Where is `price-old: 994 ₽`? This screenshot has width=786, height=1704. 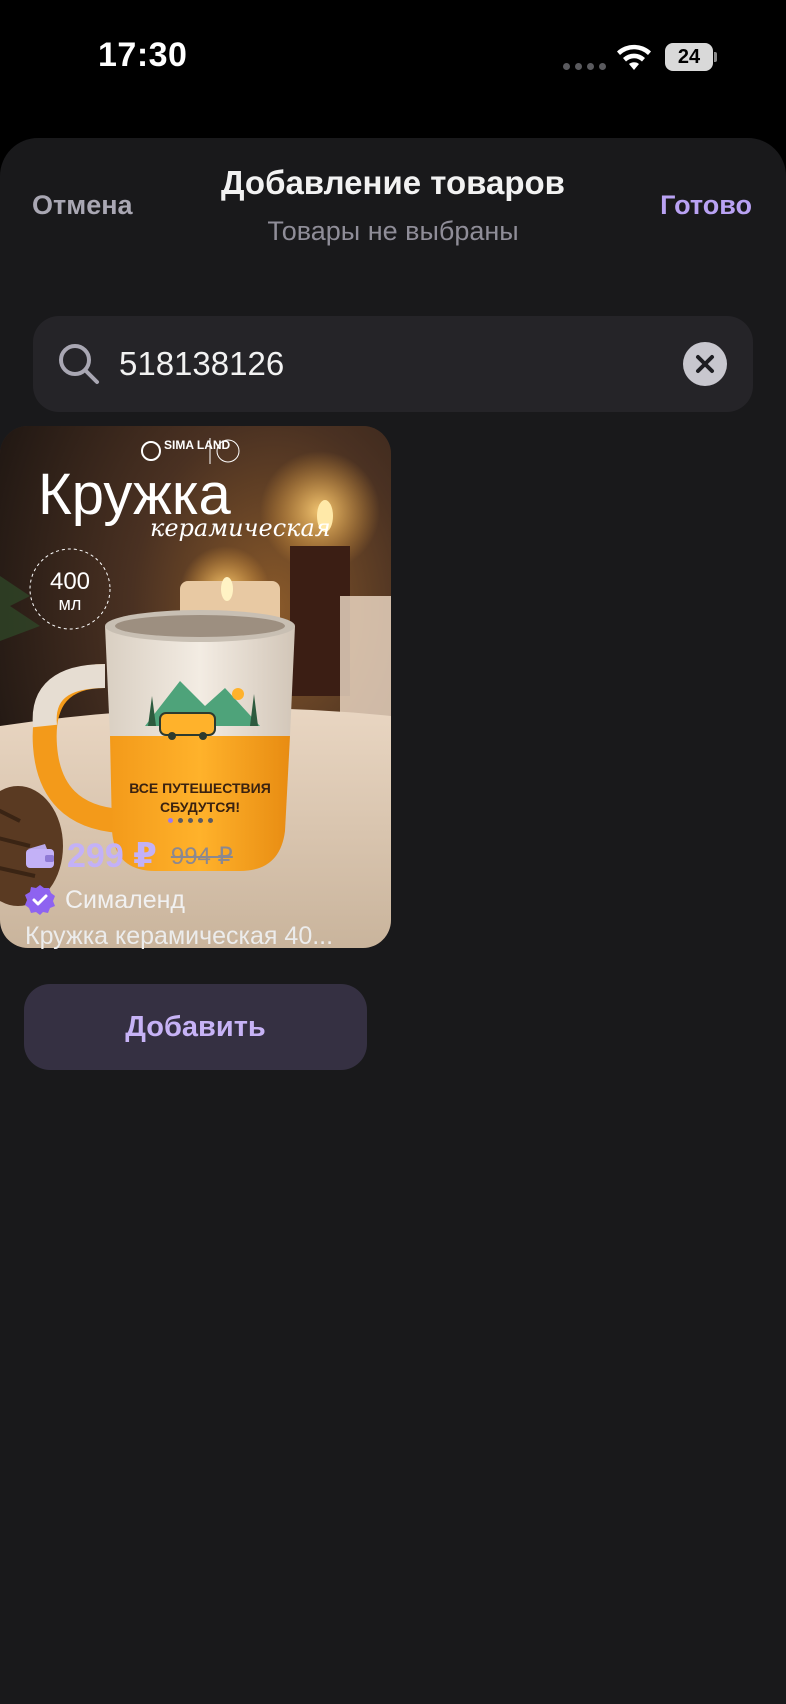
price-old: 994 ₽ is located at coordinates (201, 856).